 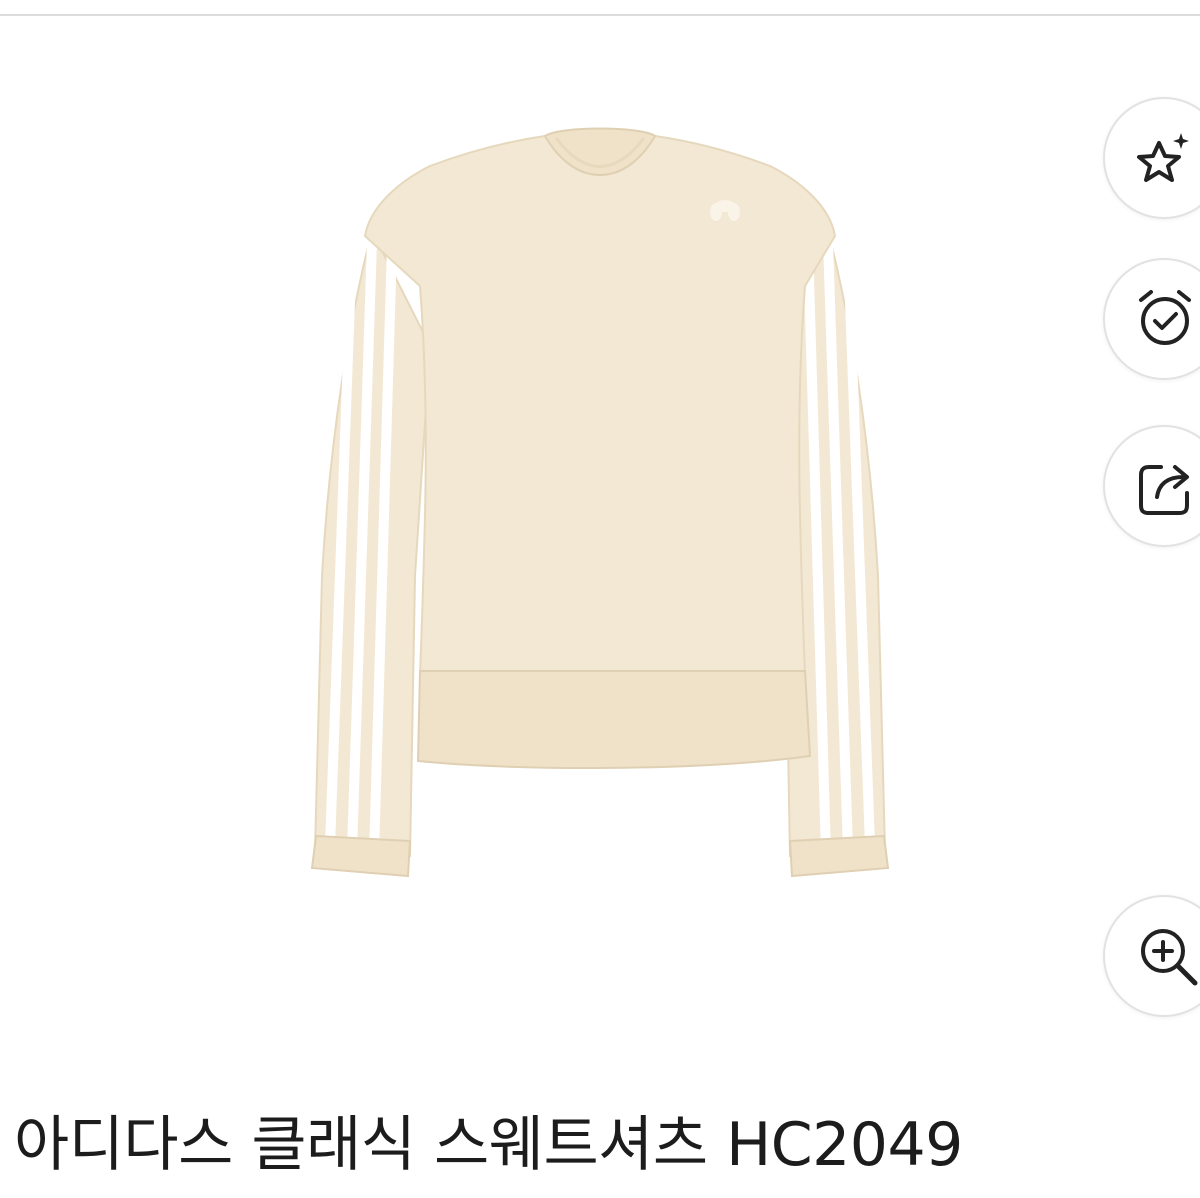 What do you see at coordinates (1164, 490) in the screenshot?
I see `share-icon` at bounding box center [1164, 490].